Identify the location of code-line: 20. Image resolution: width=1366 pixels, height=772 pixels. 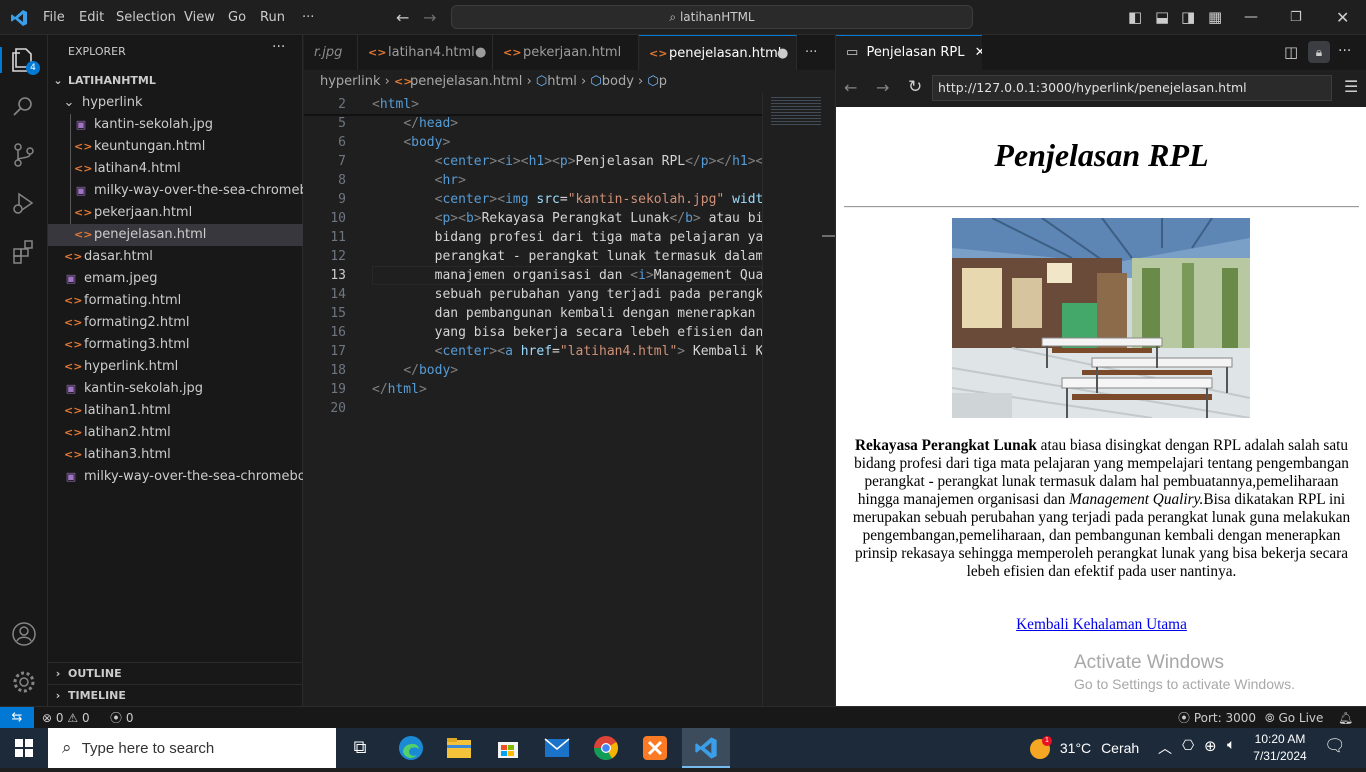
(533, 408).